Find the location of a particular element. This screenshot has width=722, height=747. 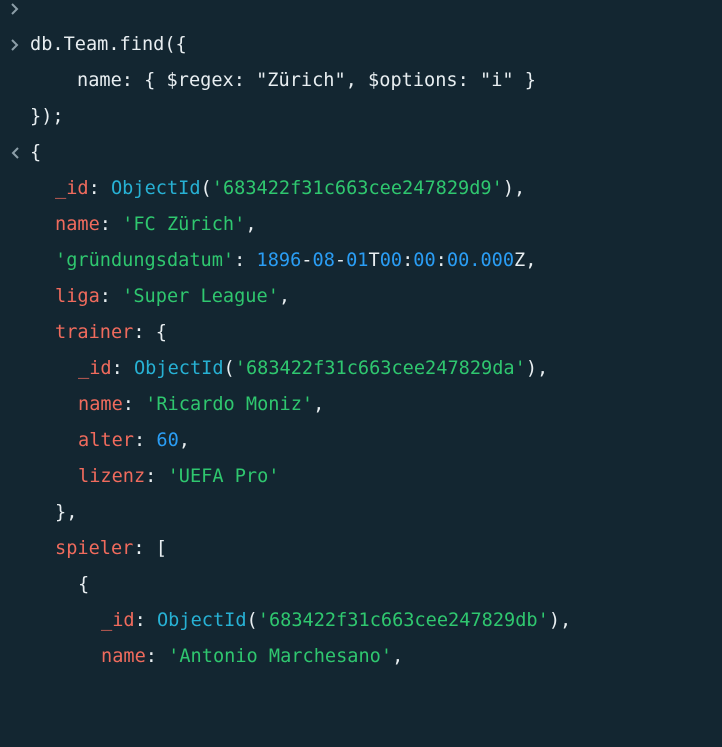

input-line: db.Team.find({ is located at coordinates (361, 45).